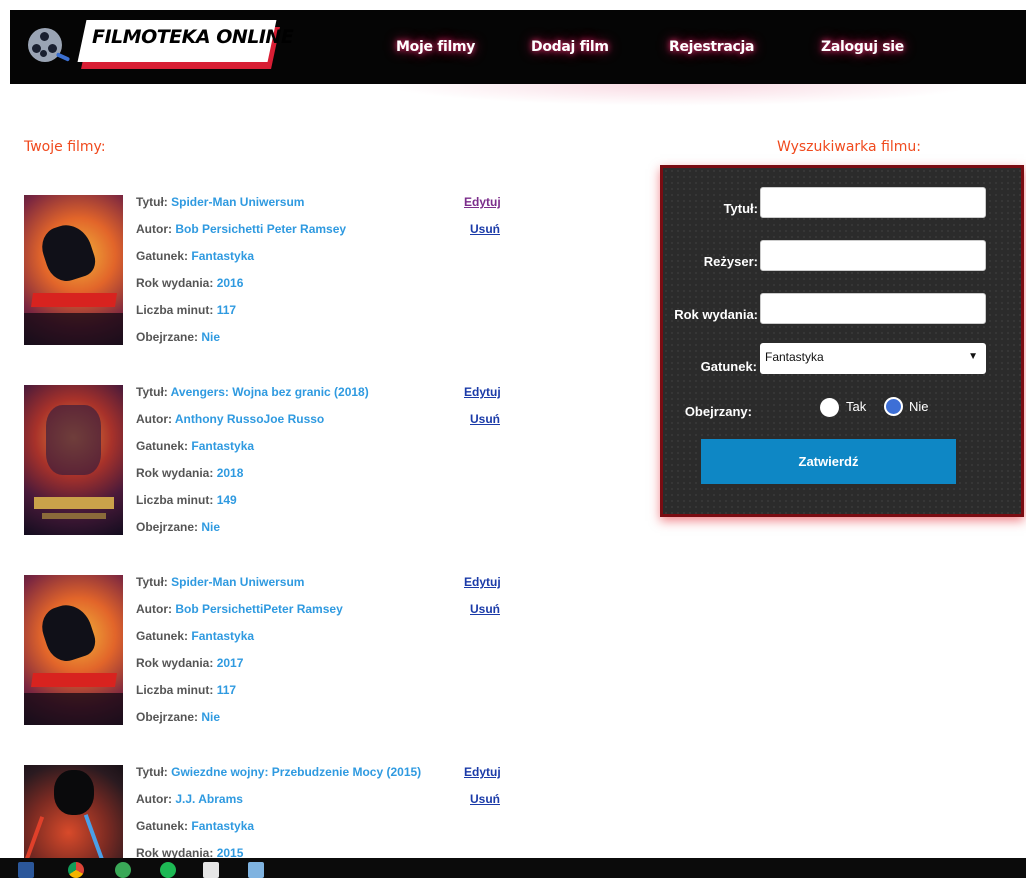 This screenshot has height=878, width=1026. I want to click on nav-zaloguj: Zaloguj sie, so click(862, 47).